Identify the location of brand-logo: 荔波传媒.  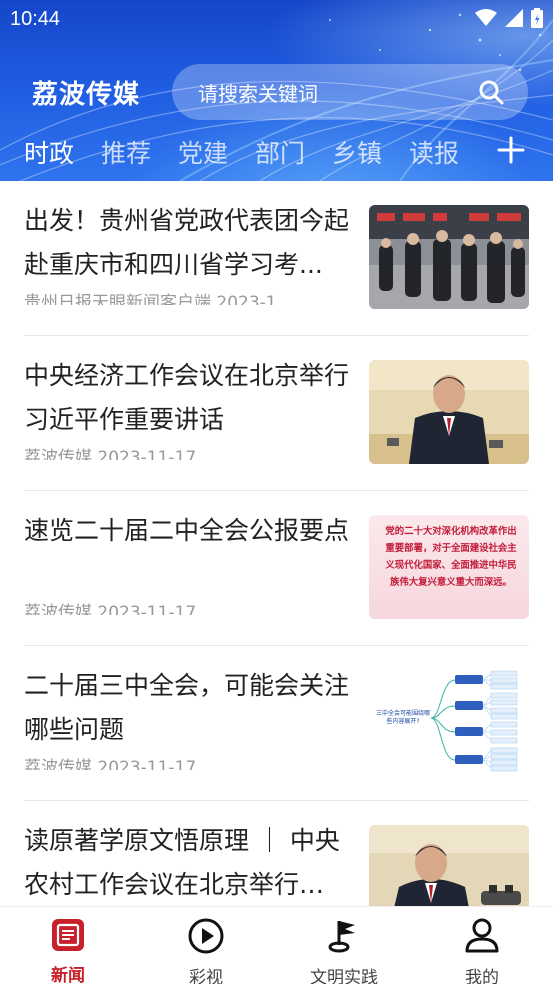
(86, 95).